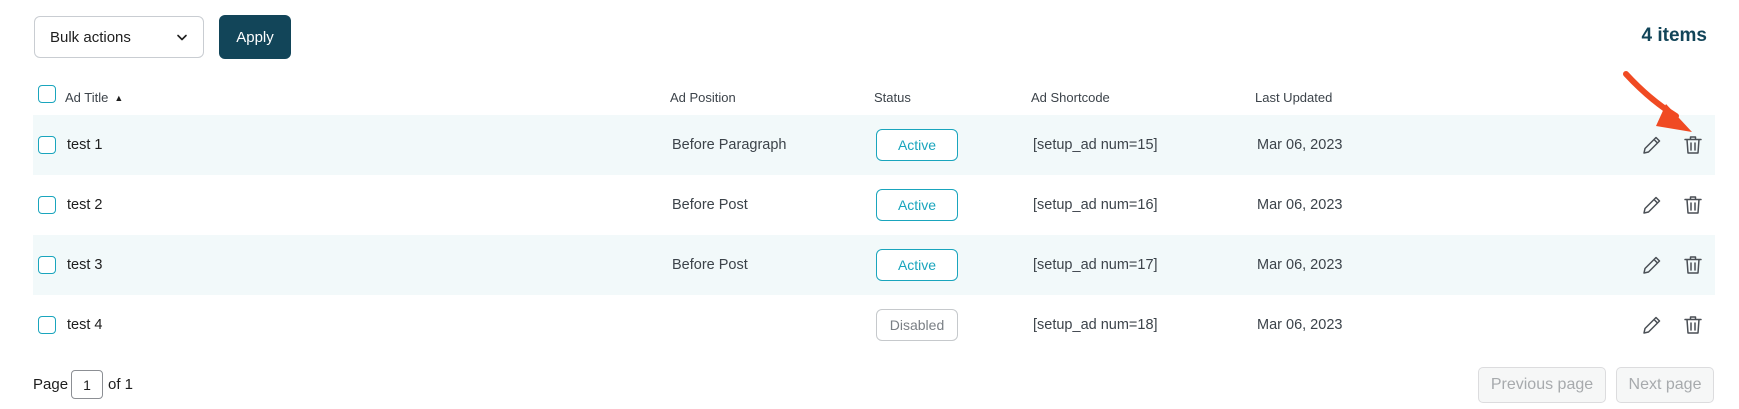 This screenshot has width=1739, height=409. Describe the element at coordinates (892, 97) in the screenshot. I see `column-header-status: Status` at that location.